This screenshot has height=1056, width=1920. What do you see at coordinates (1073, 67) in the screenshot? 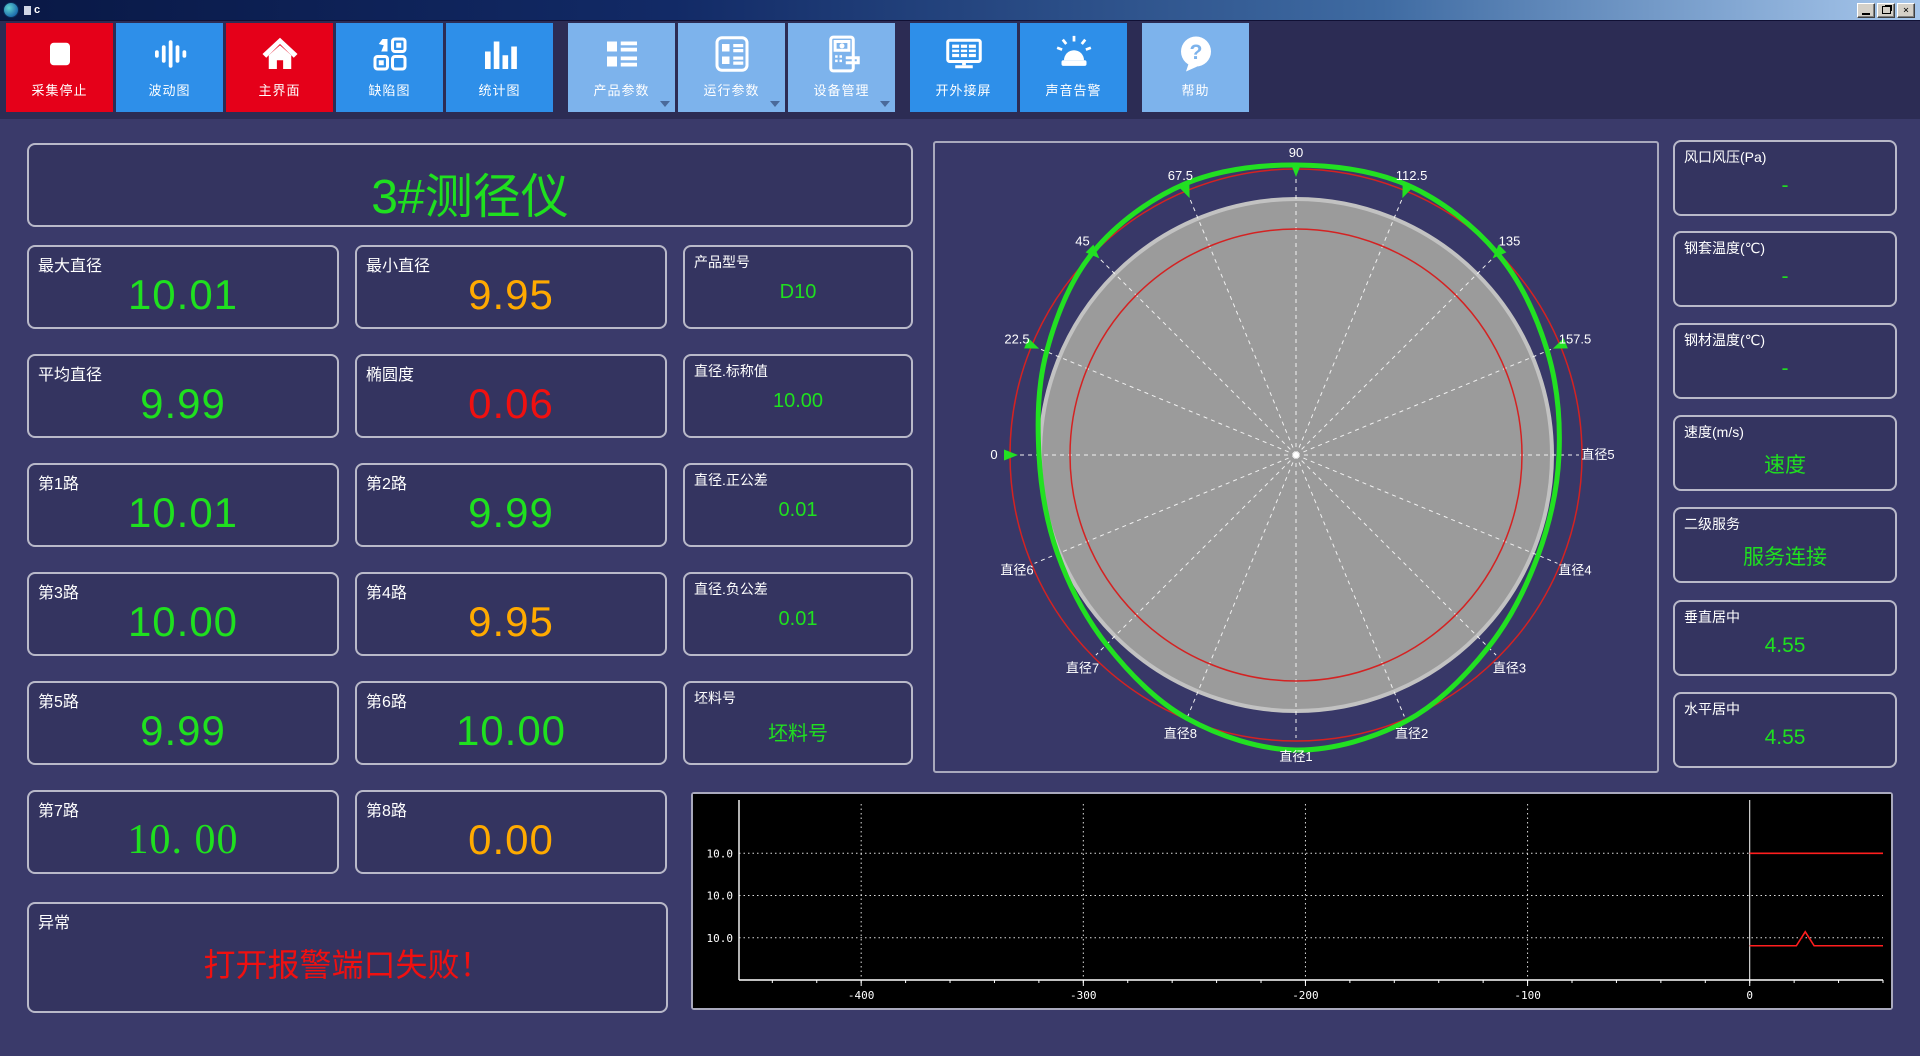
I see `toolbar-button-声音告警: 声音告警` at bounding box center [1073, 67].